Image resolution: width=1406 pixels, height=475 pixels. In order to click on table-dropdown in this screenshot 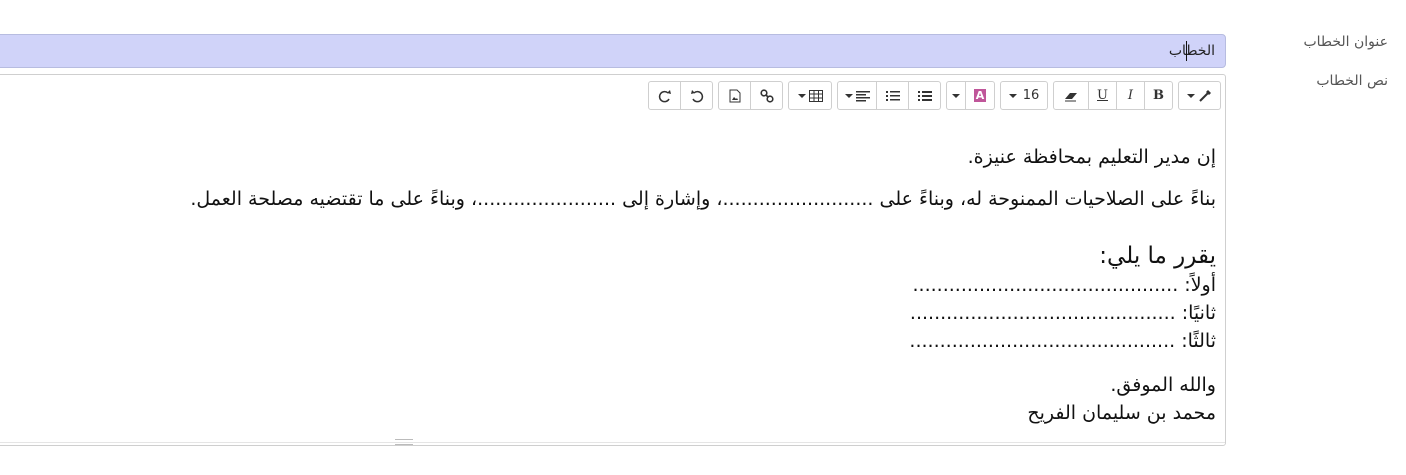, I will do `click(810, 95)`.